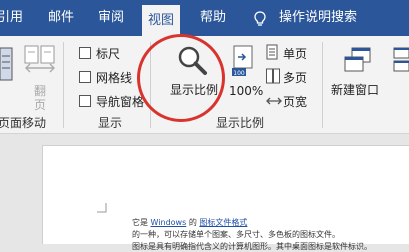 The height and width of the screenshot is (252, 409). Describe the element at coordinates (242, 61) in the screenshot. I see `zoom-100-icon: 100` at that location.